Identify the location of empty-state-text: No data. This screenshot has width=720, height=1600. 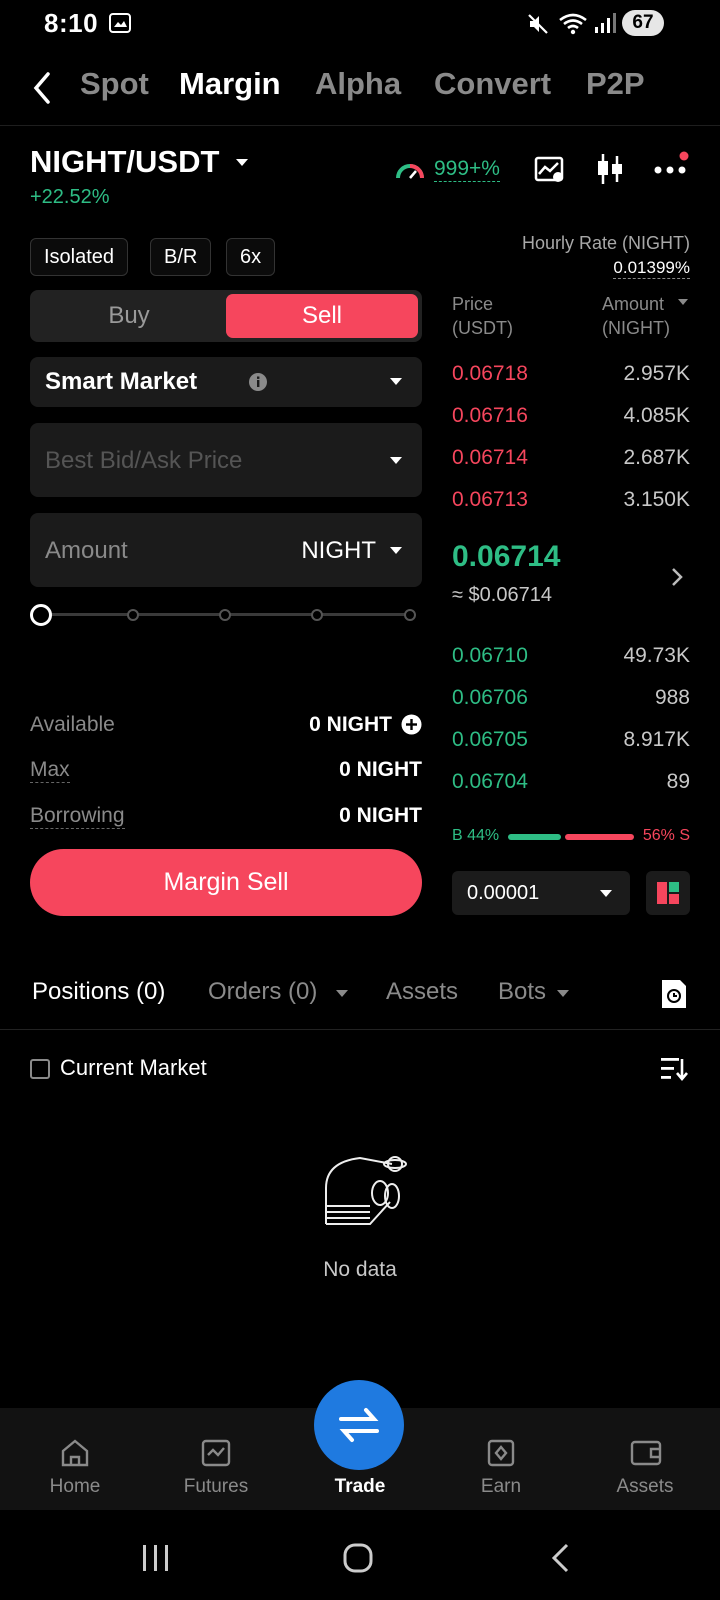
(360, 1269).